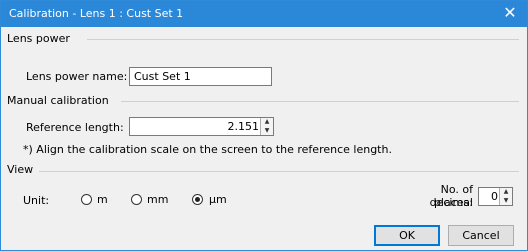 This screenshot has height=251, width=528. I want to click on manual-calibration-divider, so click(320, 101).